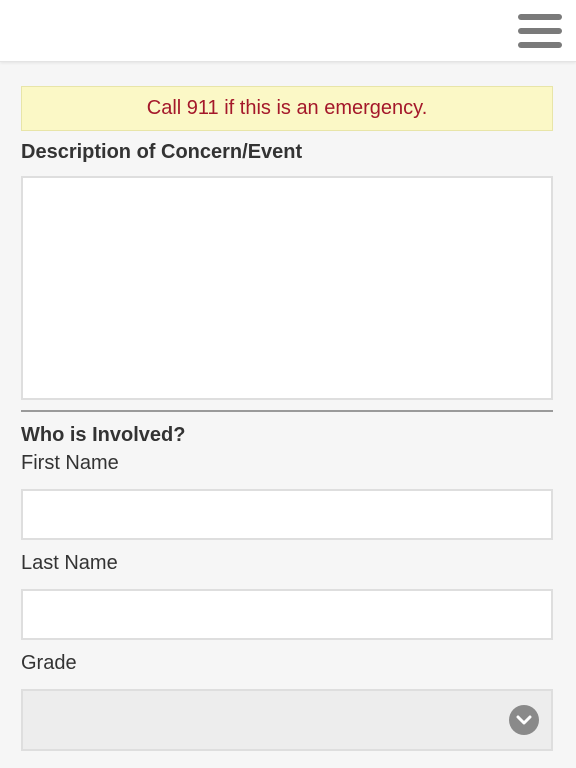 The width and height of the screenshot is (576, 768). Describe the element at coordinates (49, 663) in the screenshot. I see `grade-label: Grade` at that location.